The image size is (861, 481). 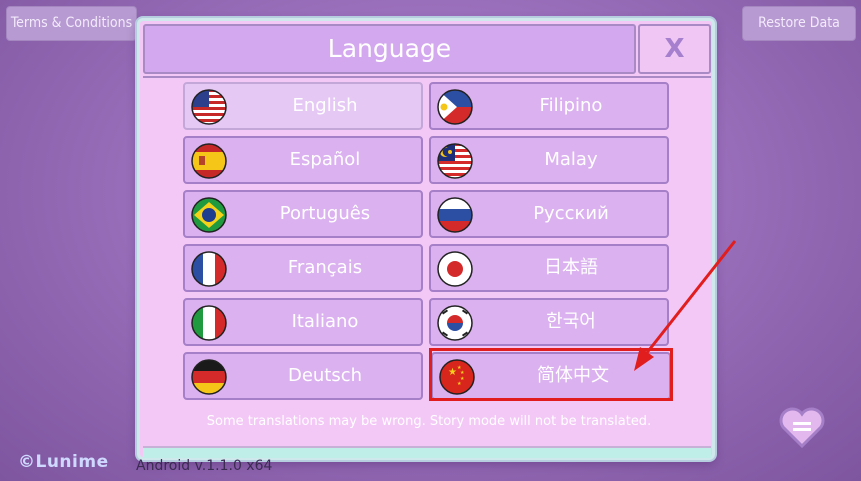 I want to click on language-option-portugues: Português, so click(x=303, y=214).